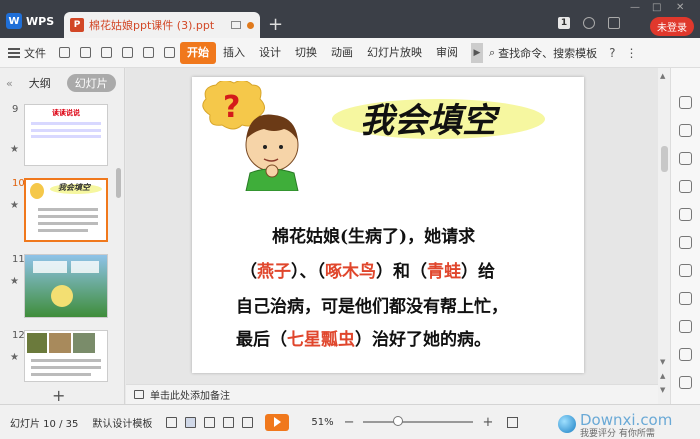 This screenshot has width=700, height=439. What do you see at coordinates (172, 422) in the screenshot?
I see `notes-toggle-icon` at bounding box center [172, 422].